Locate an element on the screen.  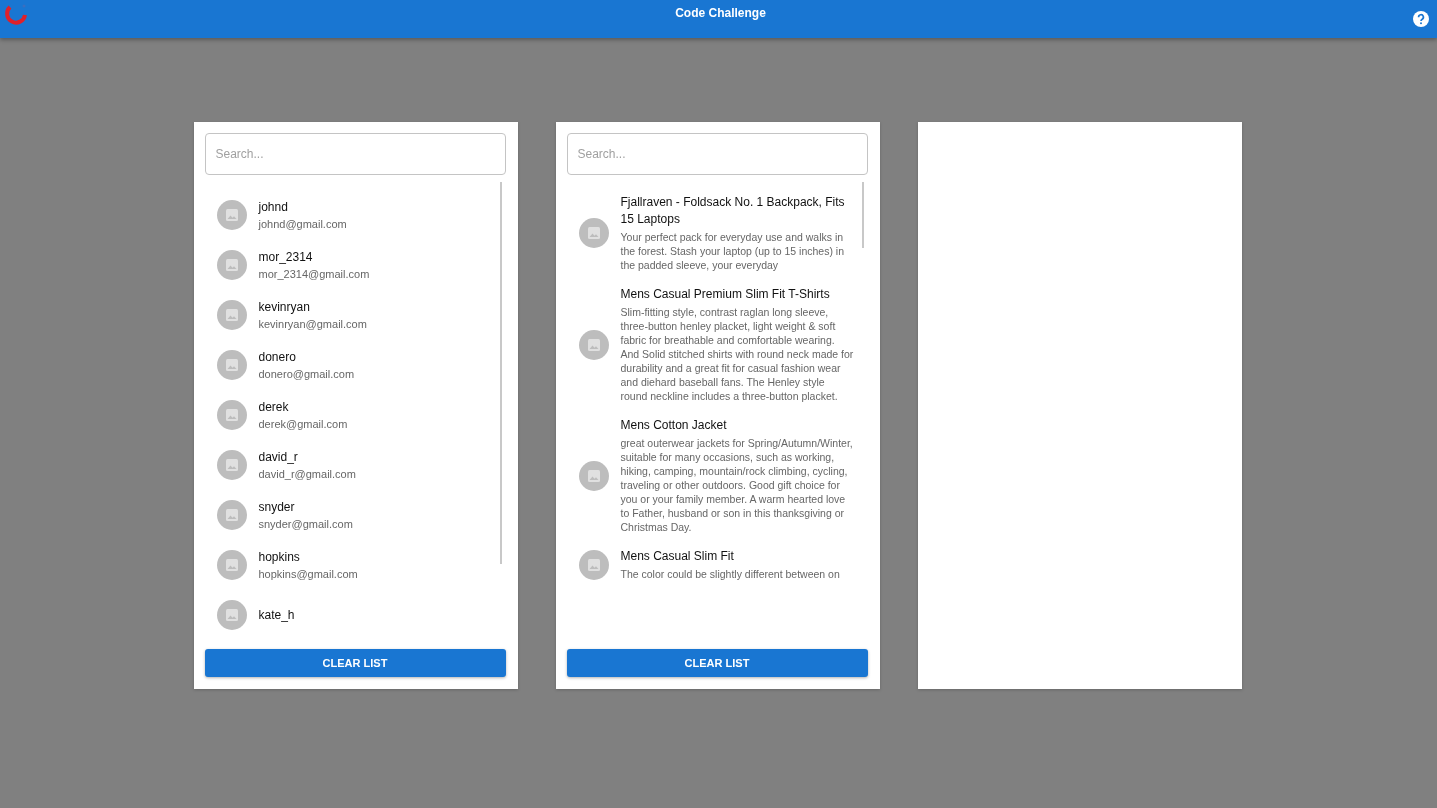
user-email: mor_2314@gmail.com is located at coordinates (314, 273).